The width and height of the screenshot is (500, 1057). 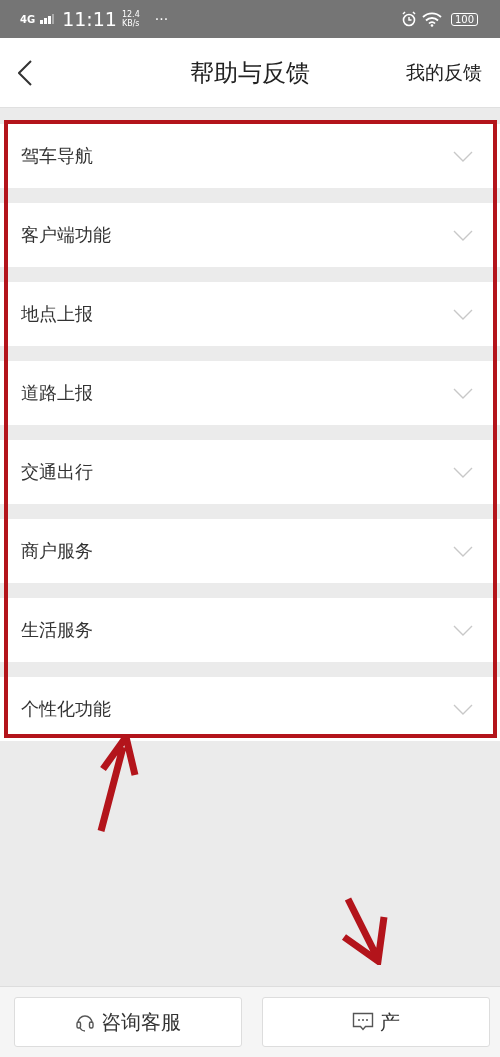 What do you see at coordinates (128, 1022) in the screenshot?
I see `bottom-button: 咨询客服` at bounding box center [128, 1022].